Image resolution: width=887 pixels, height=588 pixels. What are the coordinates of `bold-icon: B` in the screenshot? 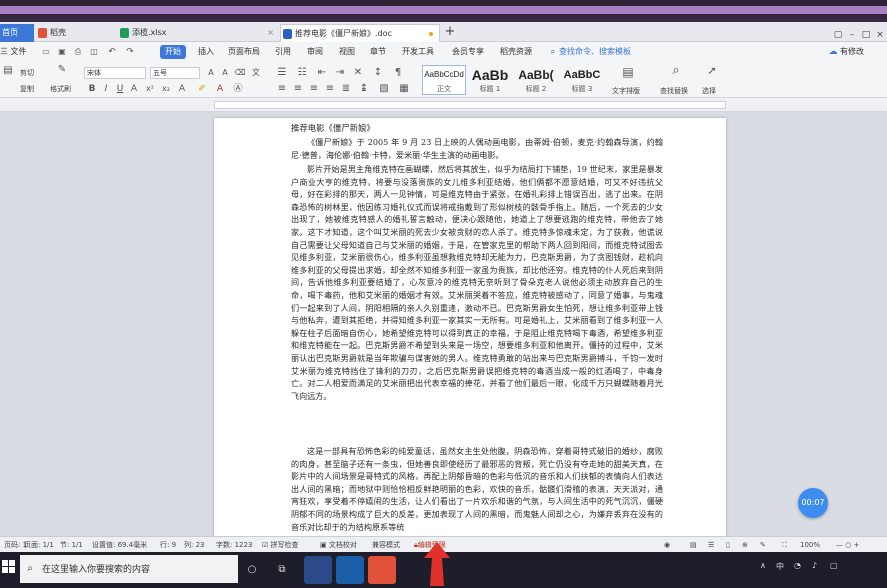 It's located at (92, 89).